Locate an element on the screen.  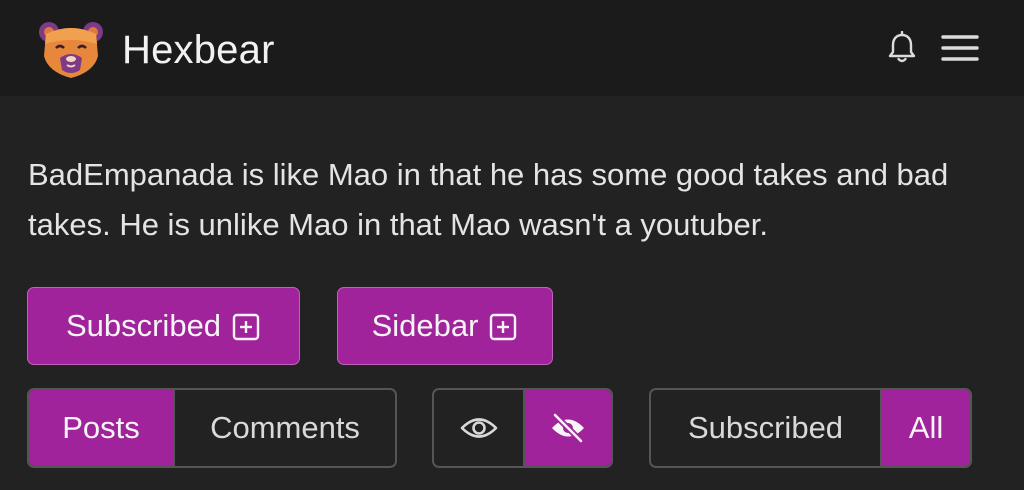
posts-tab-label: Posts is located at coordinates (101, 427).